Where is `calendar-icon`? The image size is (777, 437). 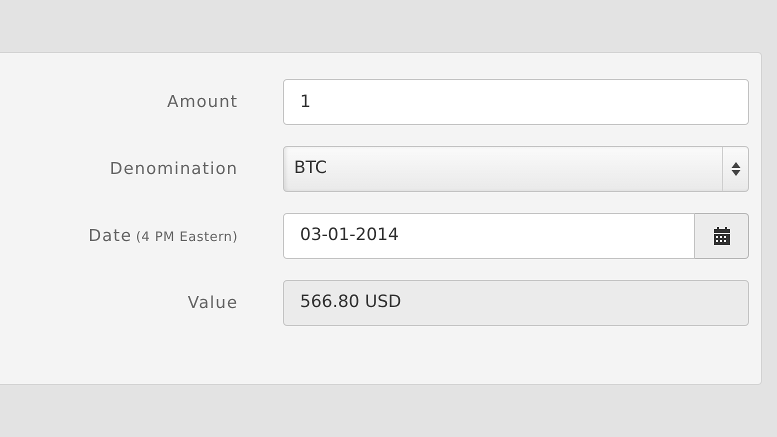 calendar-icon is located at coordinates (721, 236).